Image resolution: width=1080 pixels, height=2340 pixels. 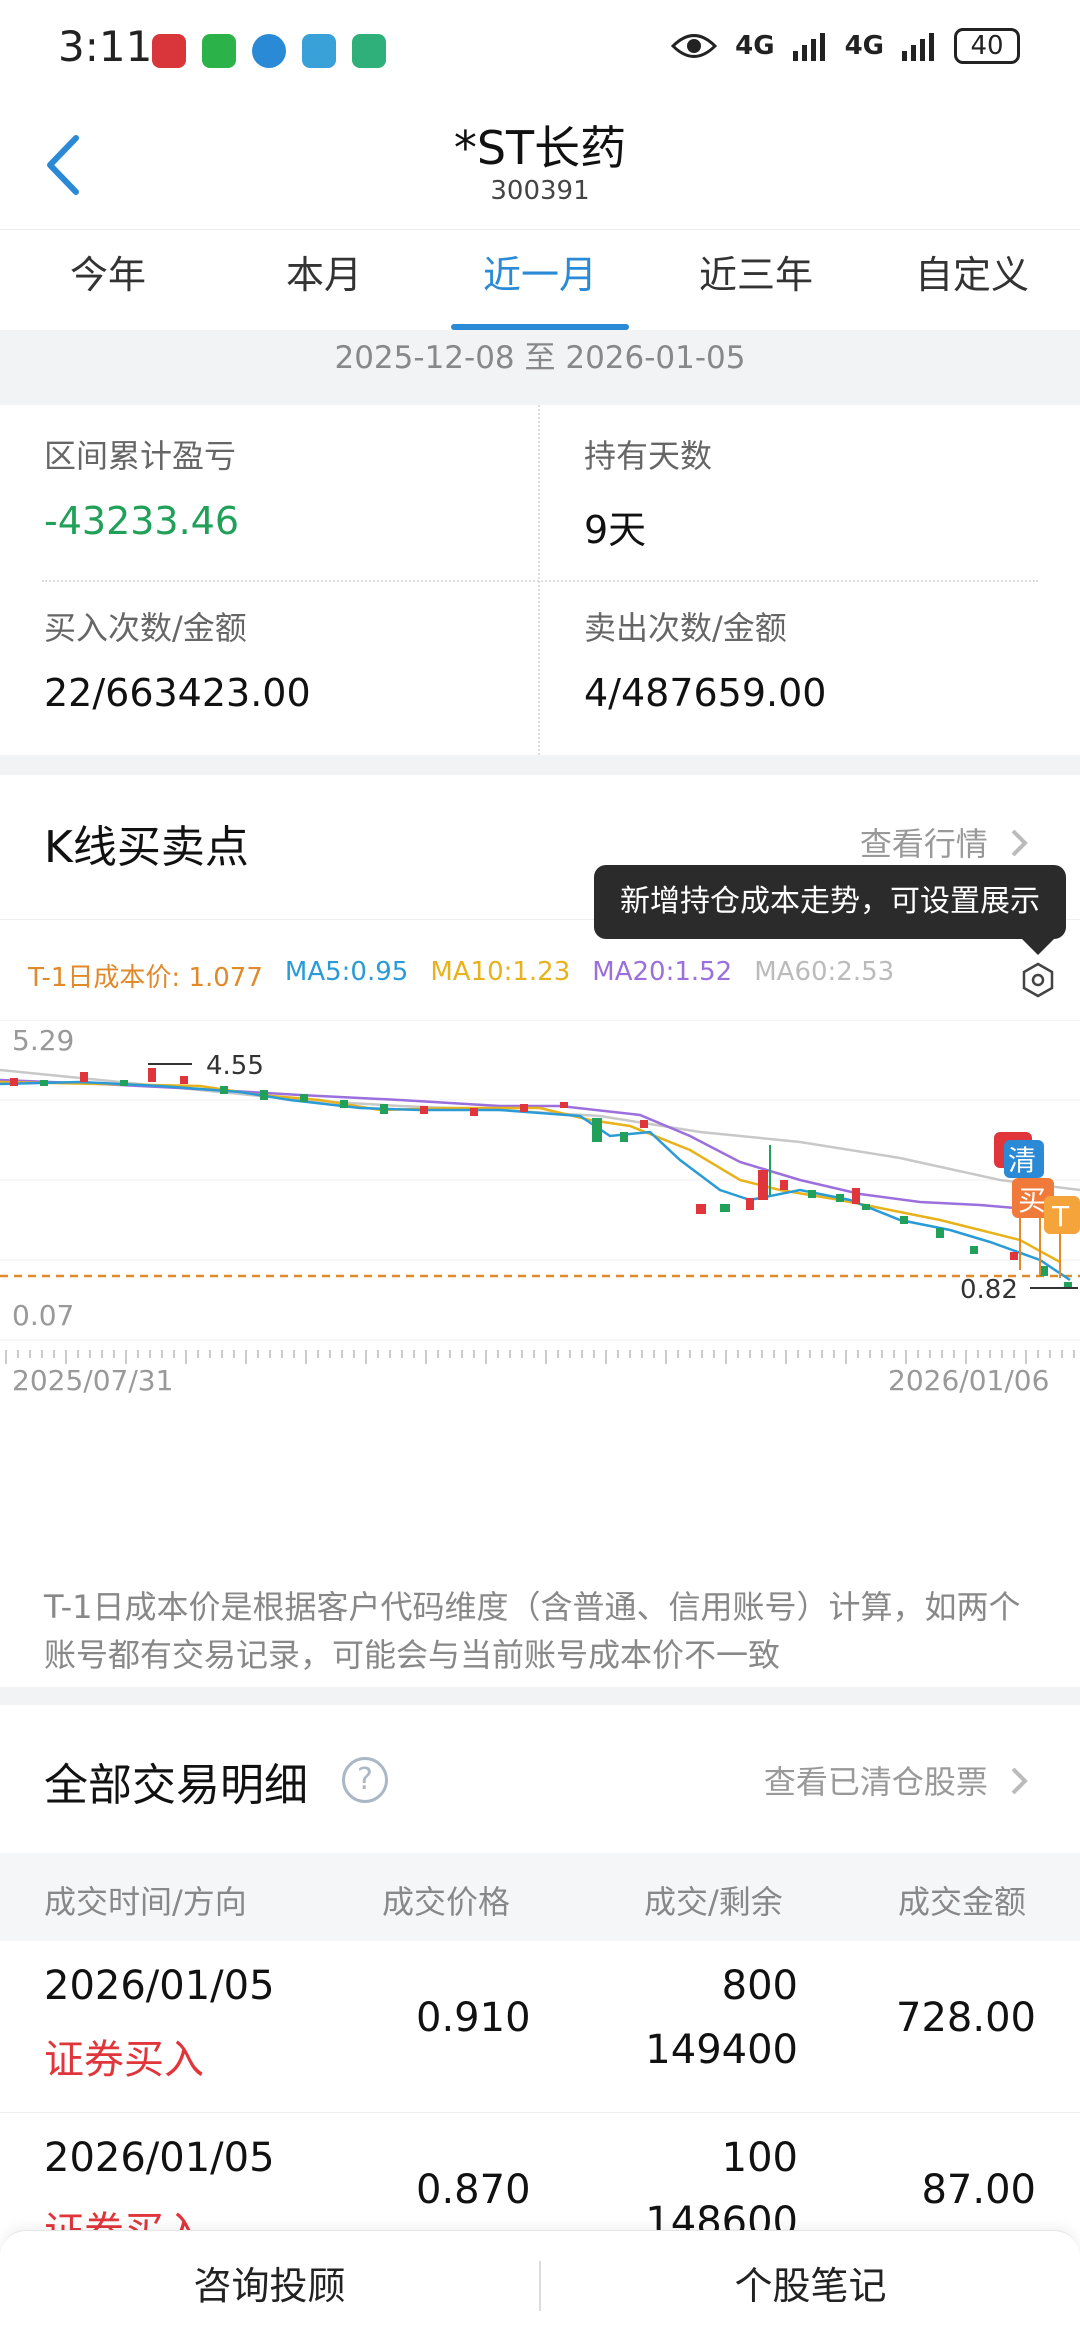 What do you see at coordinates (146, 847) in the screenshot?
I see `kline-title: K线买卖点` at bounding box center [146, 847].